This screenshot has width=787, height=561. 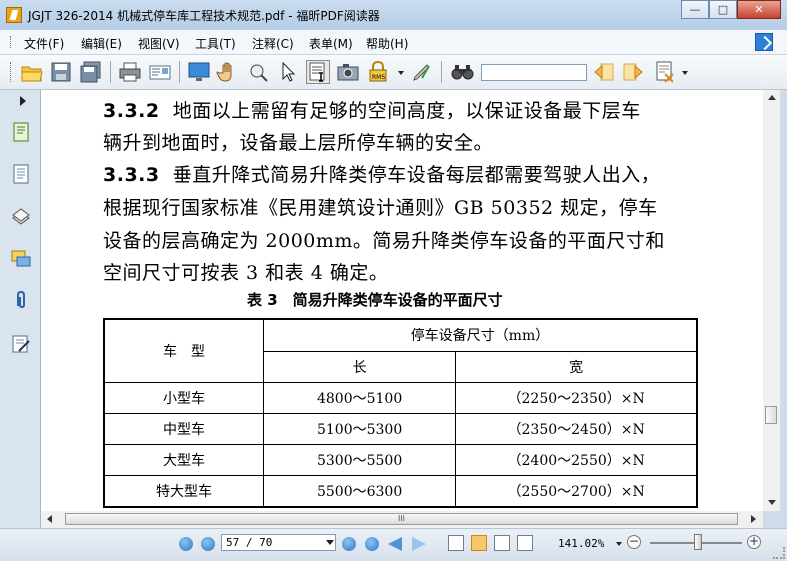 I want to click on scroll-right-arrow-icon, so click(x=753, y=519).